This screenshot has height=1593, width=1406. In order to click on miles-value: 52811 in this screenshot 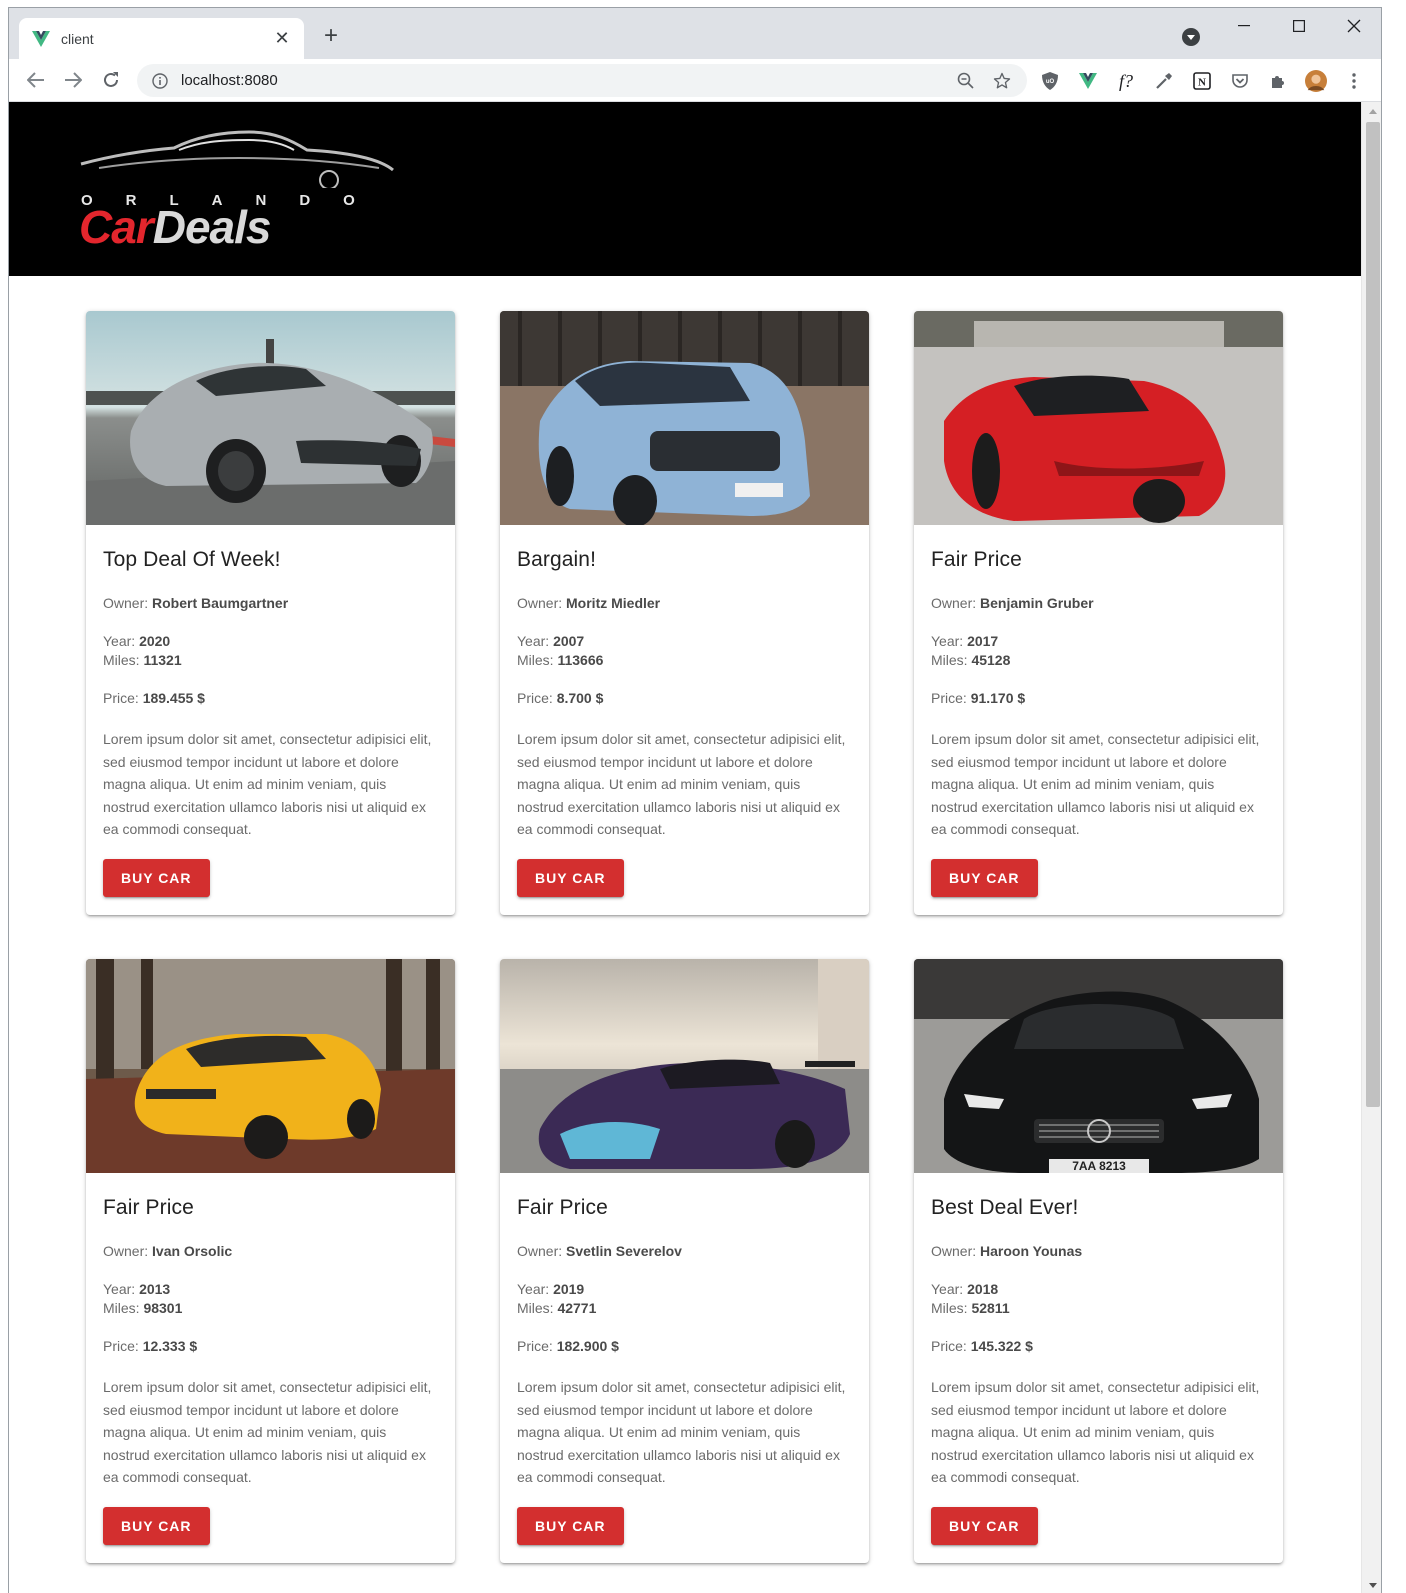, I will do `click(990, 1308)`.